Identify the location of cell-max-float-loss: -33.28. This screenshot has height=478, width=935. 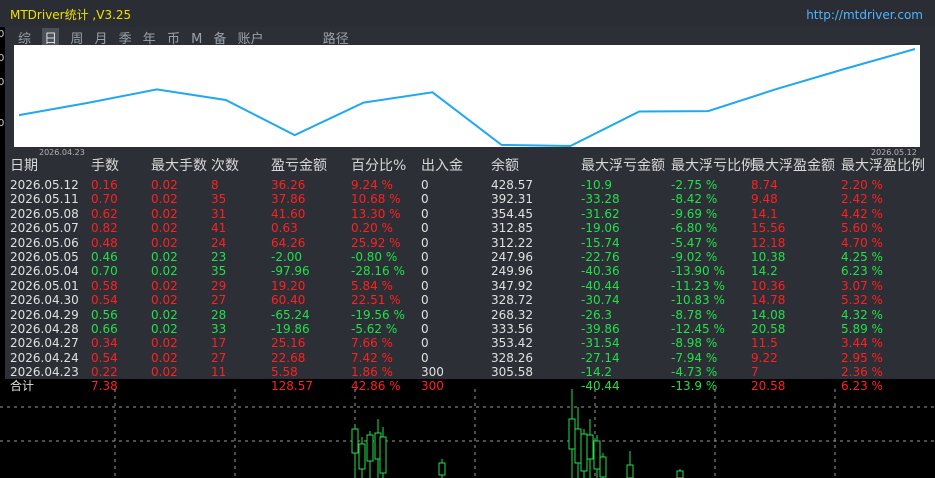
(600, 199).